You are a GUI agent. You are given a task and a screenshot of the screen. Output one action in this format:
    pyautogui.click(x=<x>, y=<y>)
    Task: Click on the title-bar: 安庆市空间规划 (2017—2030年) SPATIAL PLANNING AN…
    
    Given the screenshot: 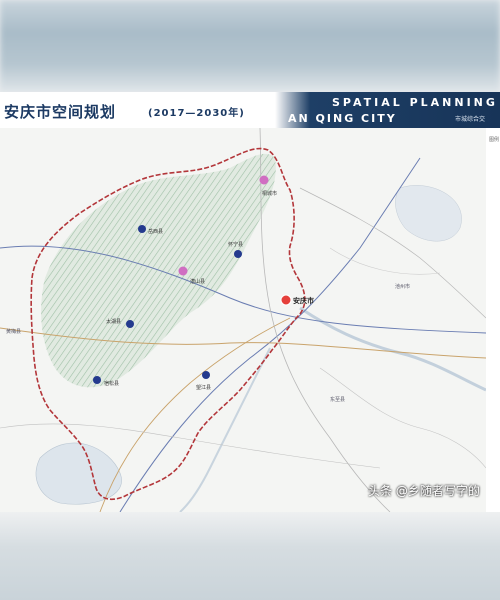 What is the action you would take?
    pyautogui.click(x=250, y=110)
    